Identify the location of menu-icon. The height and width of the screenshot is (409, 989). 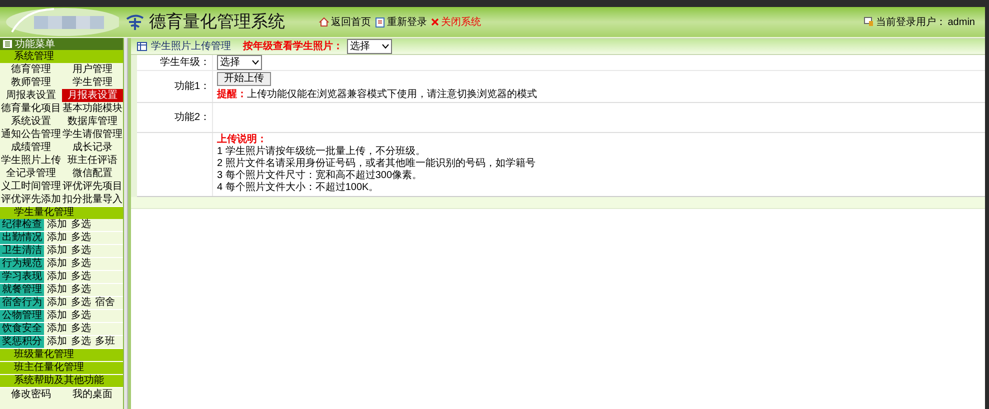
(7, 44).